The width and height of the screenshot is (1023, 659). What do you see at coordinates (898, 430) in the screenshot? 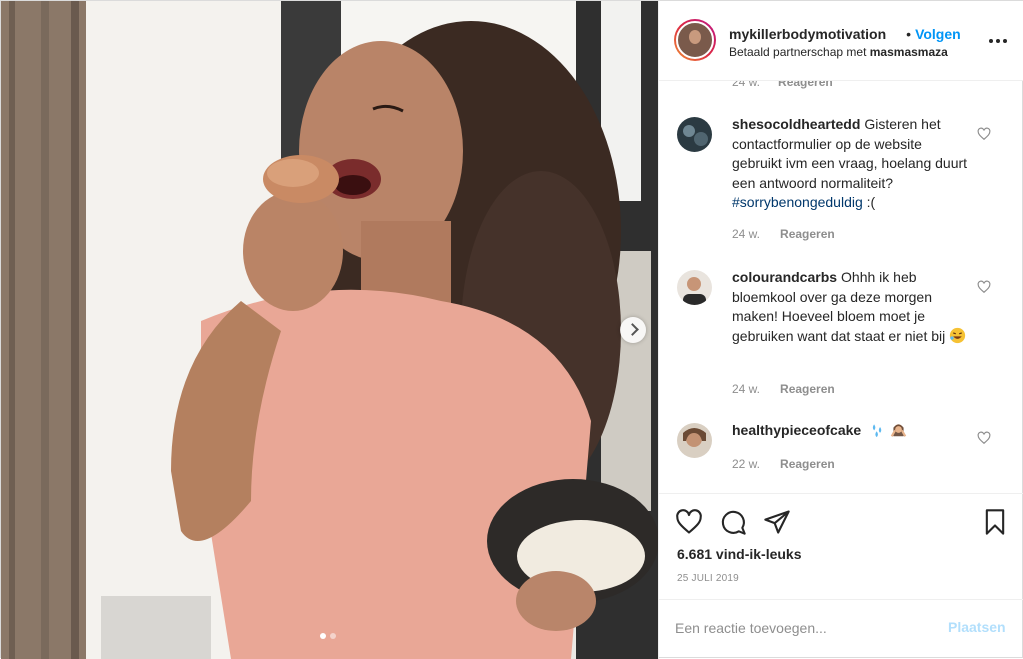
I see `person-gesturing-emoji-icon` at bounding box center [898, 430].